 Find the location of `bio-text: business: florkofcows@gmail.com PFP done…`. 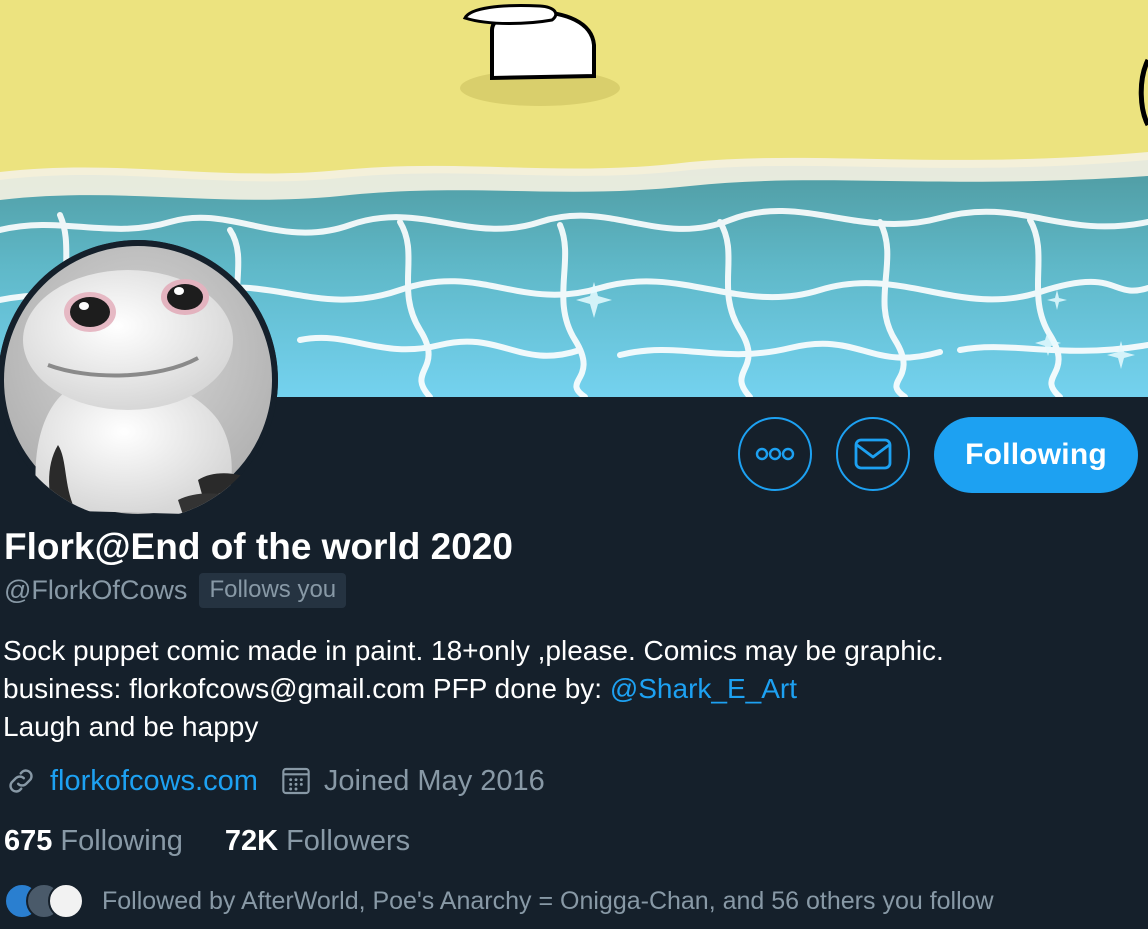

bio-text: business: florkofcows@gmail.com PFP done… is located at coordinates (306, 688).